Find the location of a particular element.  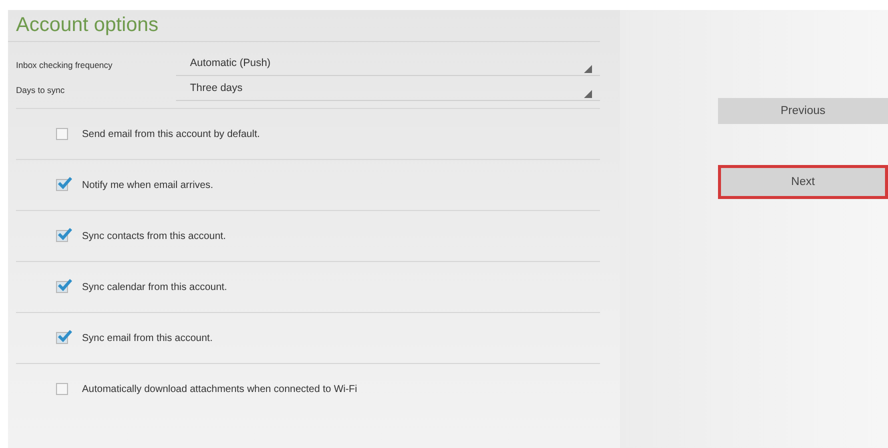

option-label: Automatically download attachments when connected to Wi-Fi is located at coordinates (220, 389).